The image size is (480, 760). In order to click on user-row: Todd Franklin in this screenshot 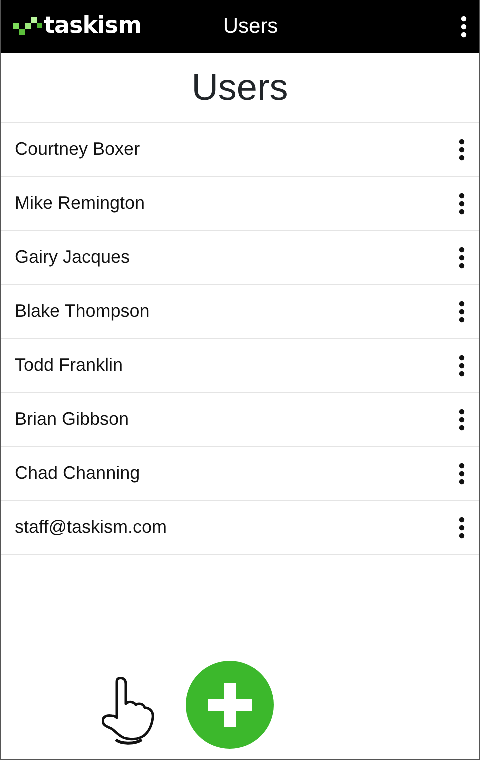, I will do `click(240, 366)`.